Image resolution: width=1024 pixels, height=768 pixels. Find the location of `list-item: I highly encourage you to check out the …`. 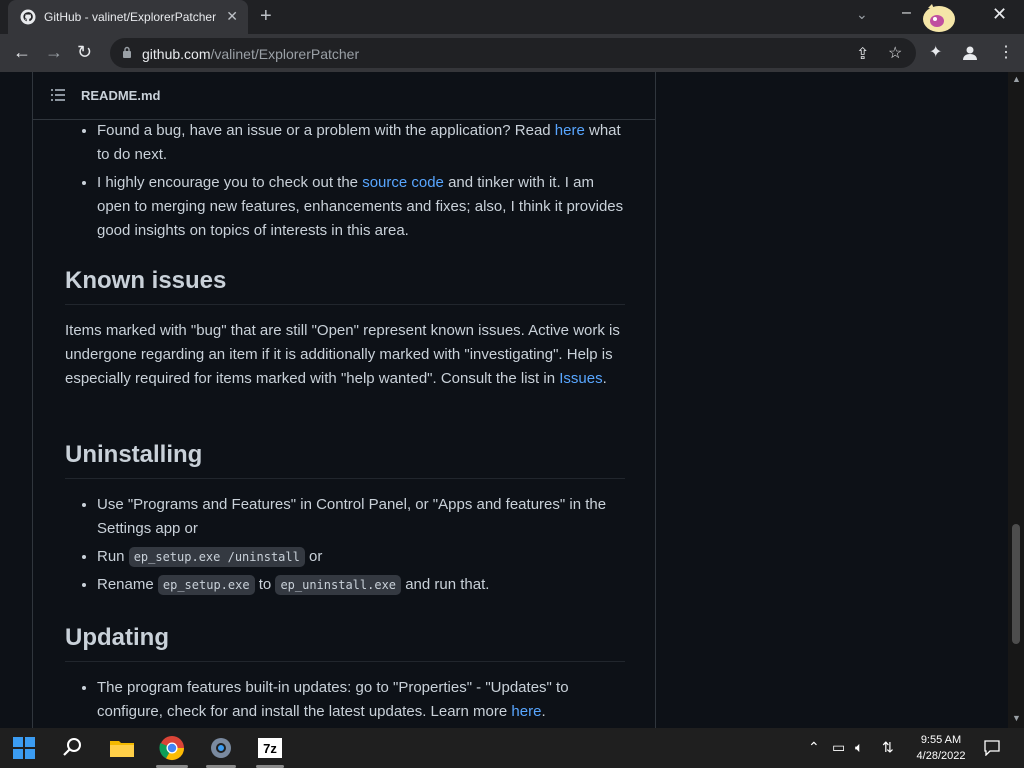

list-item: I highly encourage you to check out the … is located at coordinates (361, 207).